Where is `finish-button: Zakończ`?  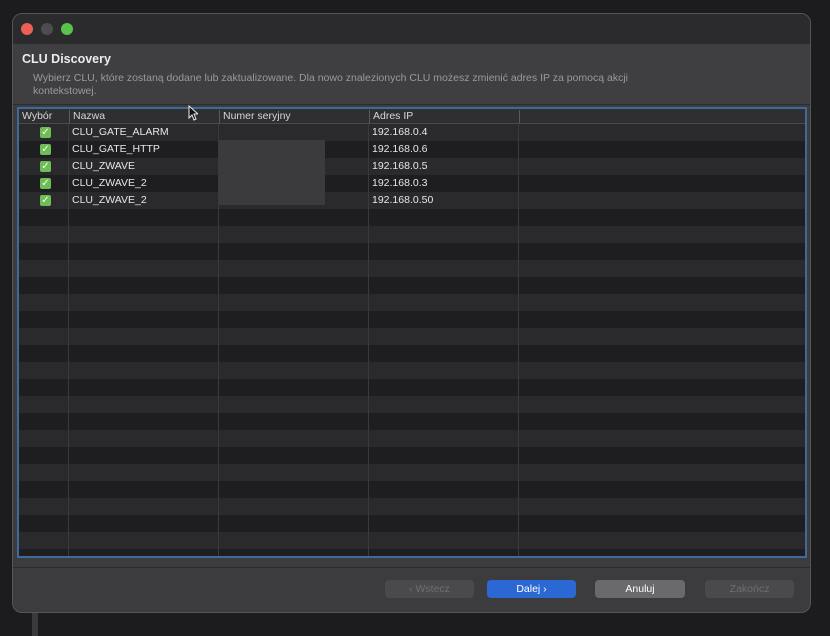 finish-button: Zakończ is located at coordinates (749, 589).